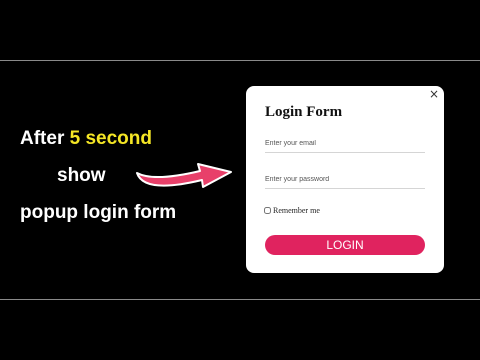 This screenshot has width=480, height=360. What do you see at coordinates (296, 210) in the screenshot?
I see `remember-me-label: Remember me` at bounding box center [296, 210].